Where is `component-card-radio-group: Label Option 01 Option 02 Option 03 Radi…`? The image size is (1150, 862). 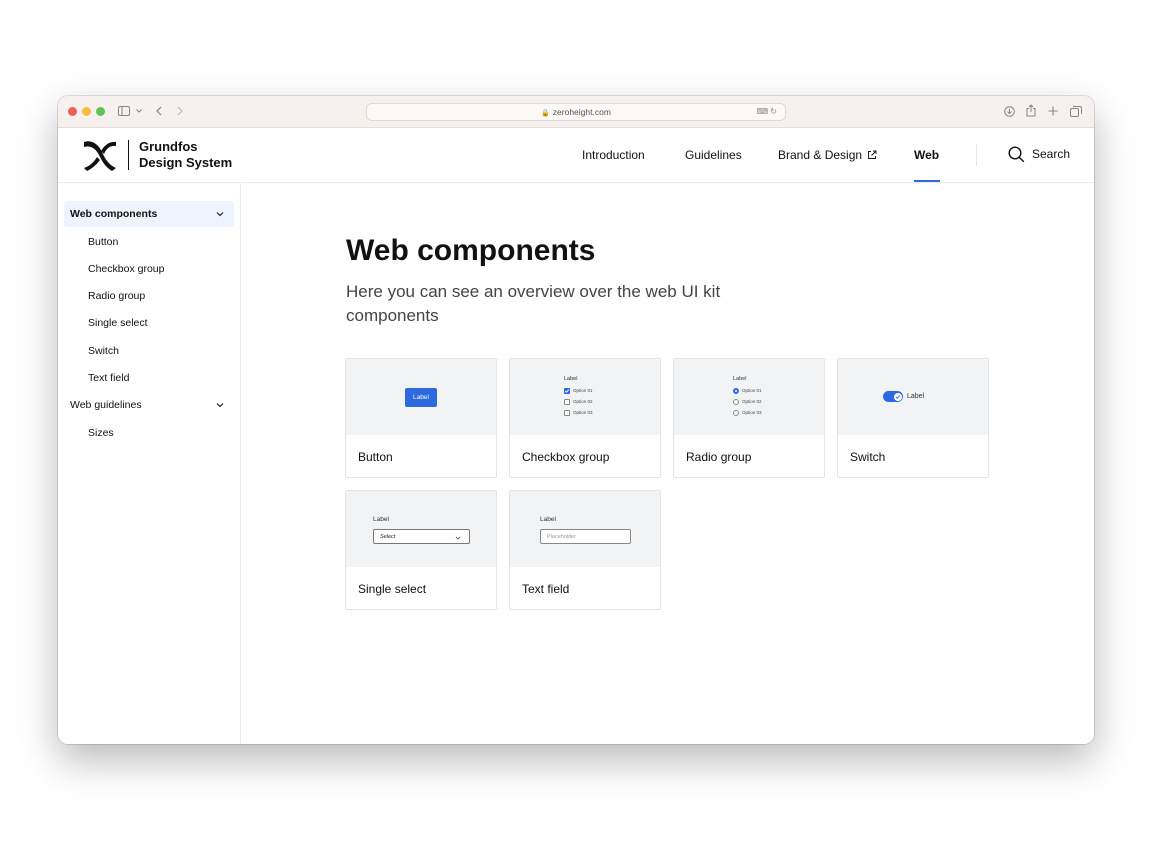
component-card-radio-group: Label Option 01 Option 02 Option 03 Radi… is located at coordinates (749, 418).